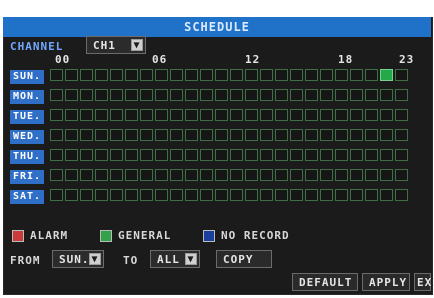  What do you see at coordinates (386, 282) in the screenshot?
I see `apply-button: APPLY` at bounding box center [386, 282].